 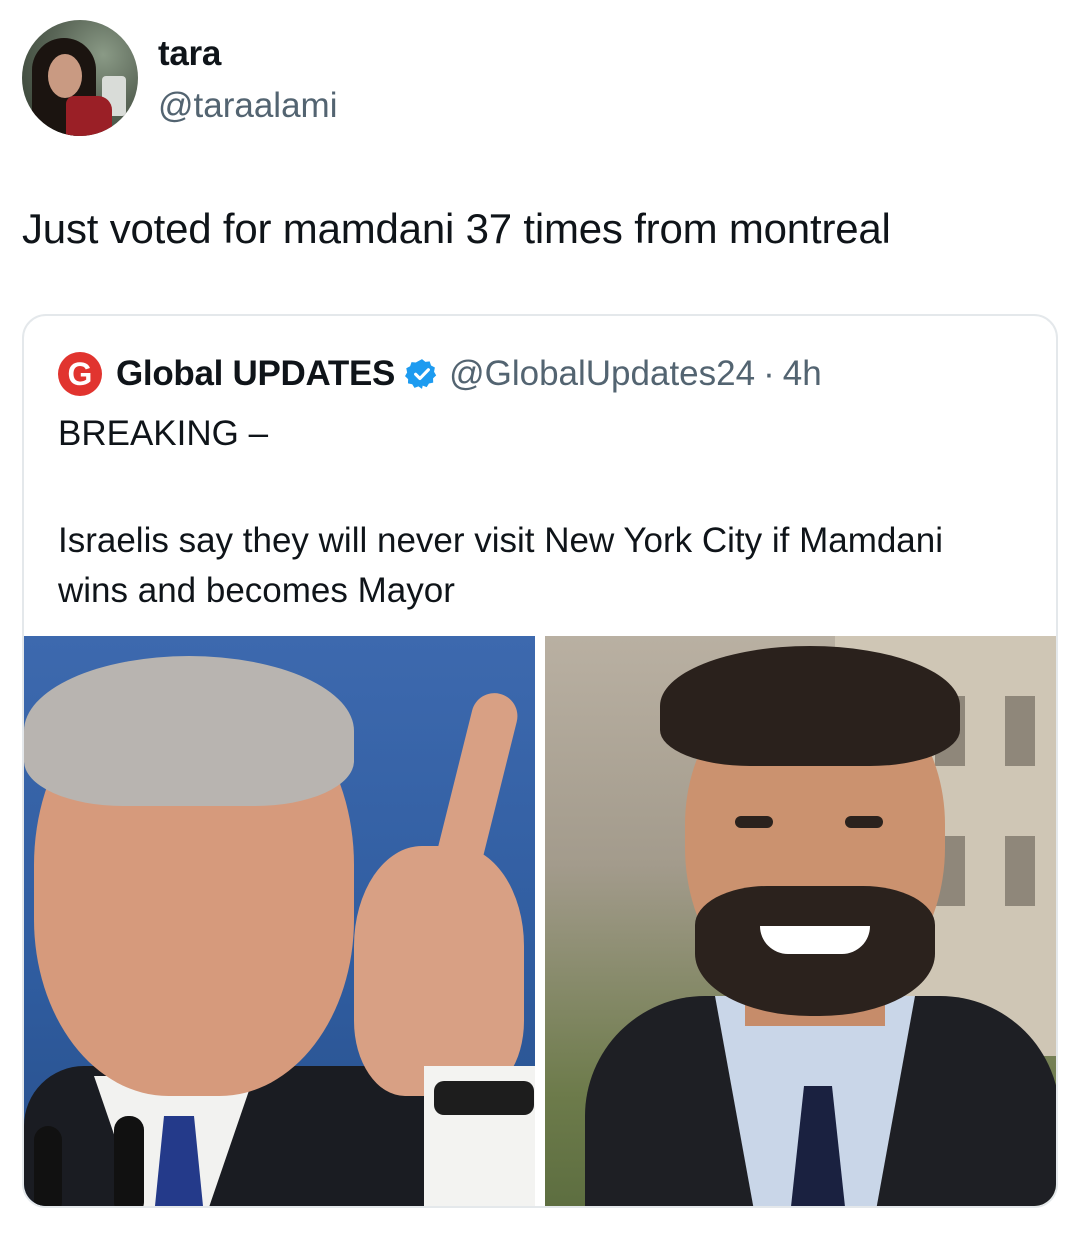 I want to click on avatar, so click(x=80, y=78).